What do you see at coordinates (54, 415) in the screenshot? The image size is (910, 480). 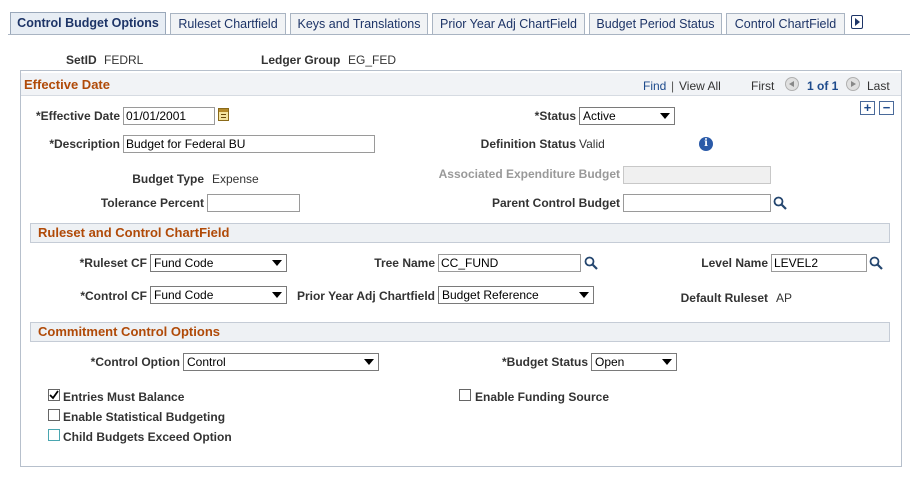 I see `enable-statistical-budgeting-checkbox` at bounding box center [54, 415].